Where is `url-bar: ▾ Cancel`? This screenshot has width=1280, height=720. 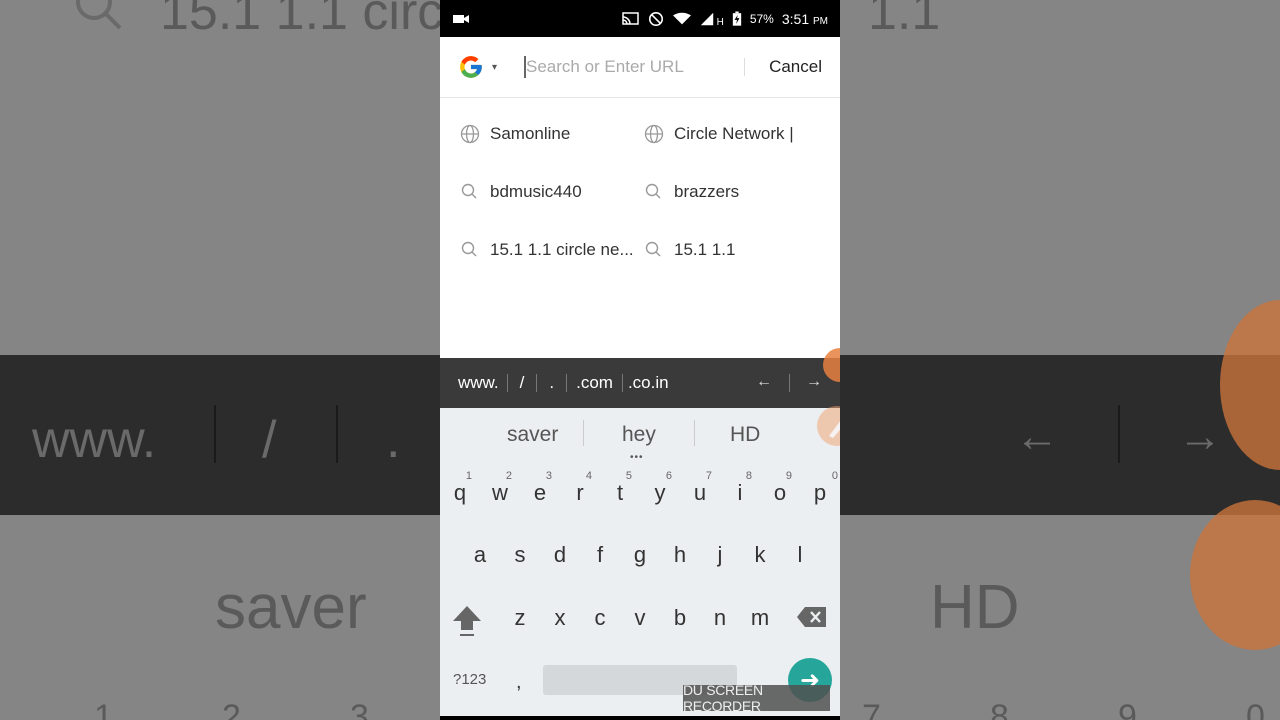
url-bar: ▾ Cancel is located at coordinates (640, 67).